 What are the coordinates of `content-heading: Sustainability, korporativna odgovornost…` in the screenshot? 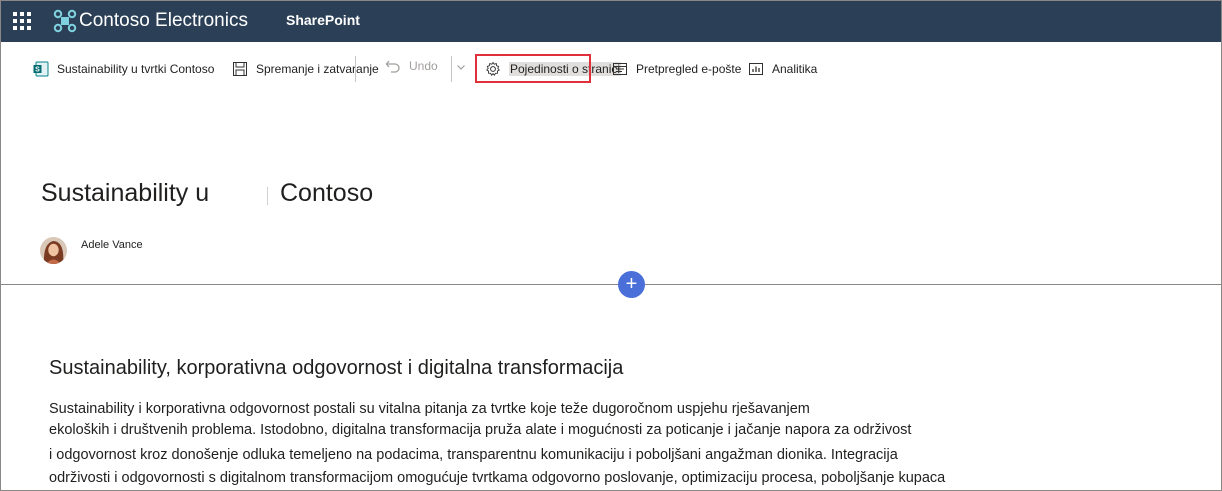 It's located at (336, 368).